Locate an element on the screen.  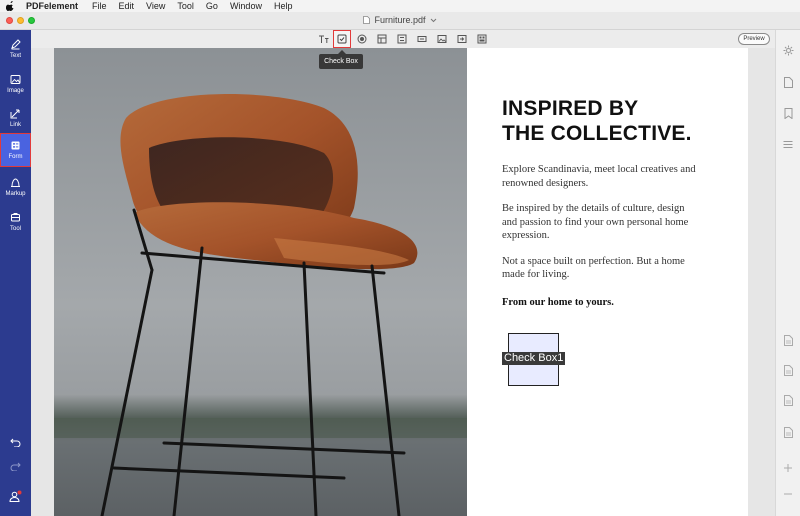
combo-box-icon is located at coordinates (382, 39).